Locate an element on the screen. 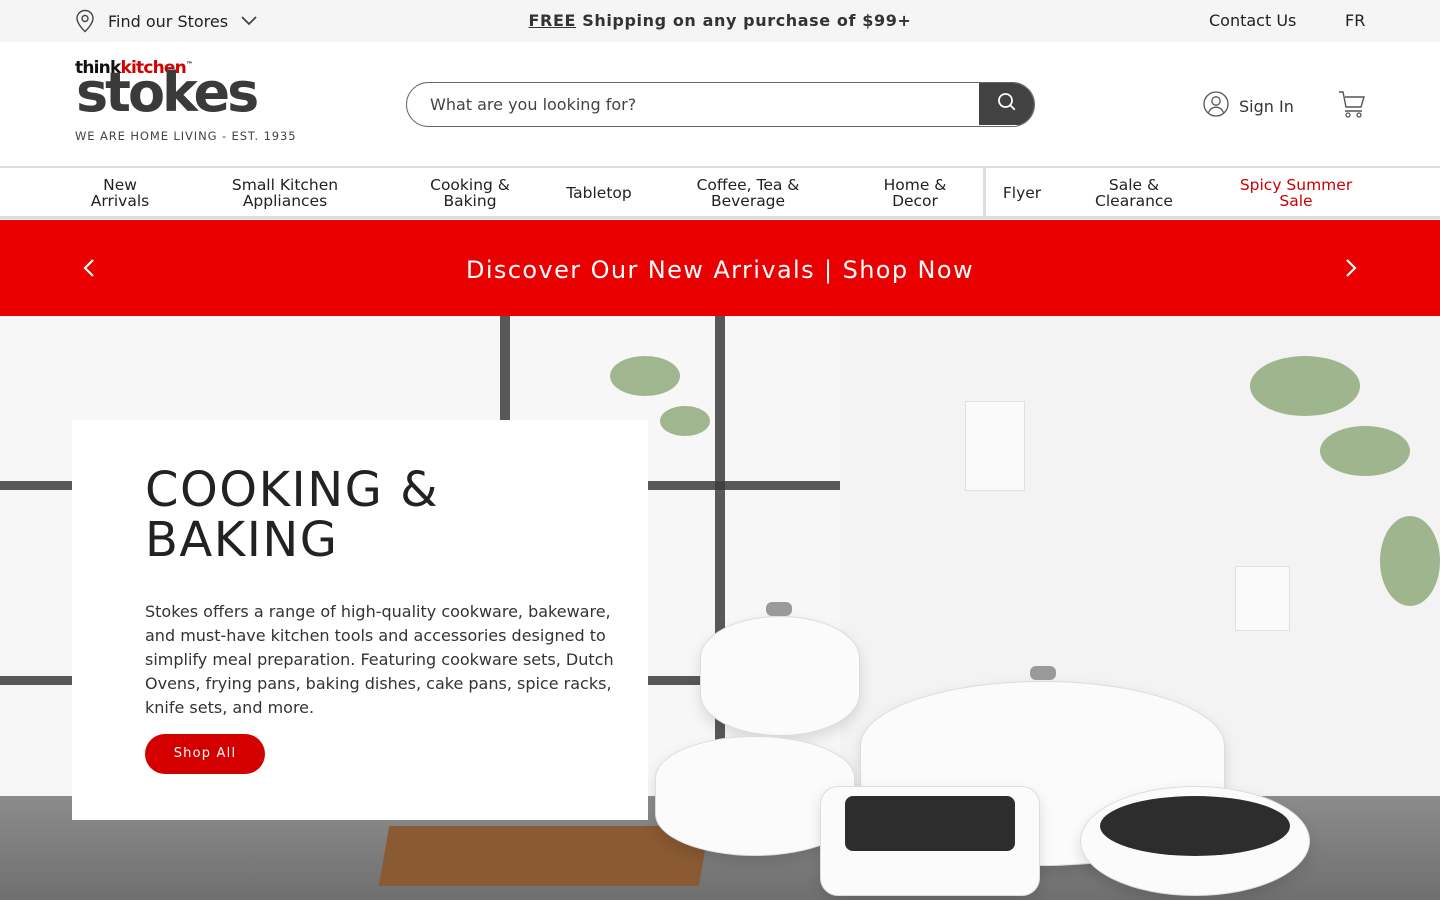 The image size is (1440, 900). nav-tabletop: Tabletop is located at coordinates (599, 193).